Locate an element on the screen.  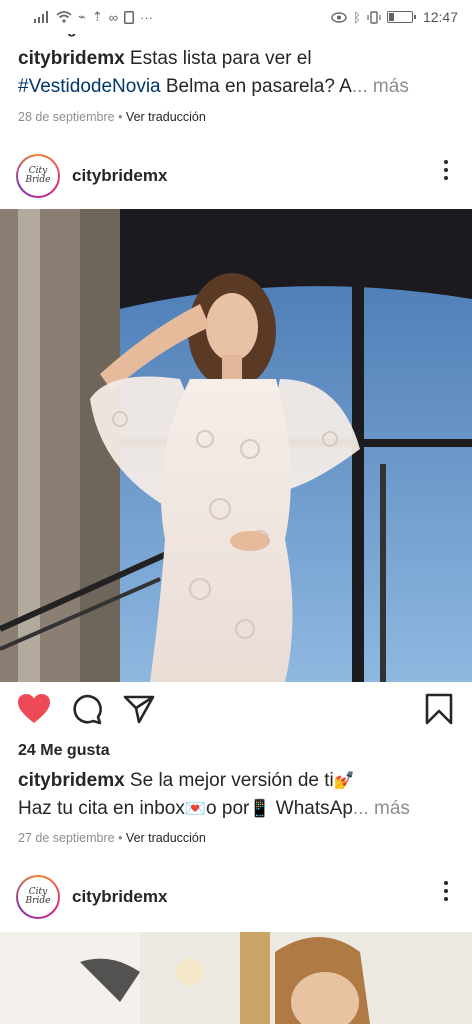
upload-icon: ⇡ is located at coordinates (97, 16).